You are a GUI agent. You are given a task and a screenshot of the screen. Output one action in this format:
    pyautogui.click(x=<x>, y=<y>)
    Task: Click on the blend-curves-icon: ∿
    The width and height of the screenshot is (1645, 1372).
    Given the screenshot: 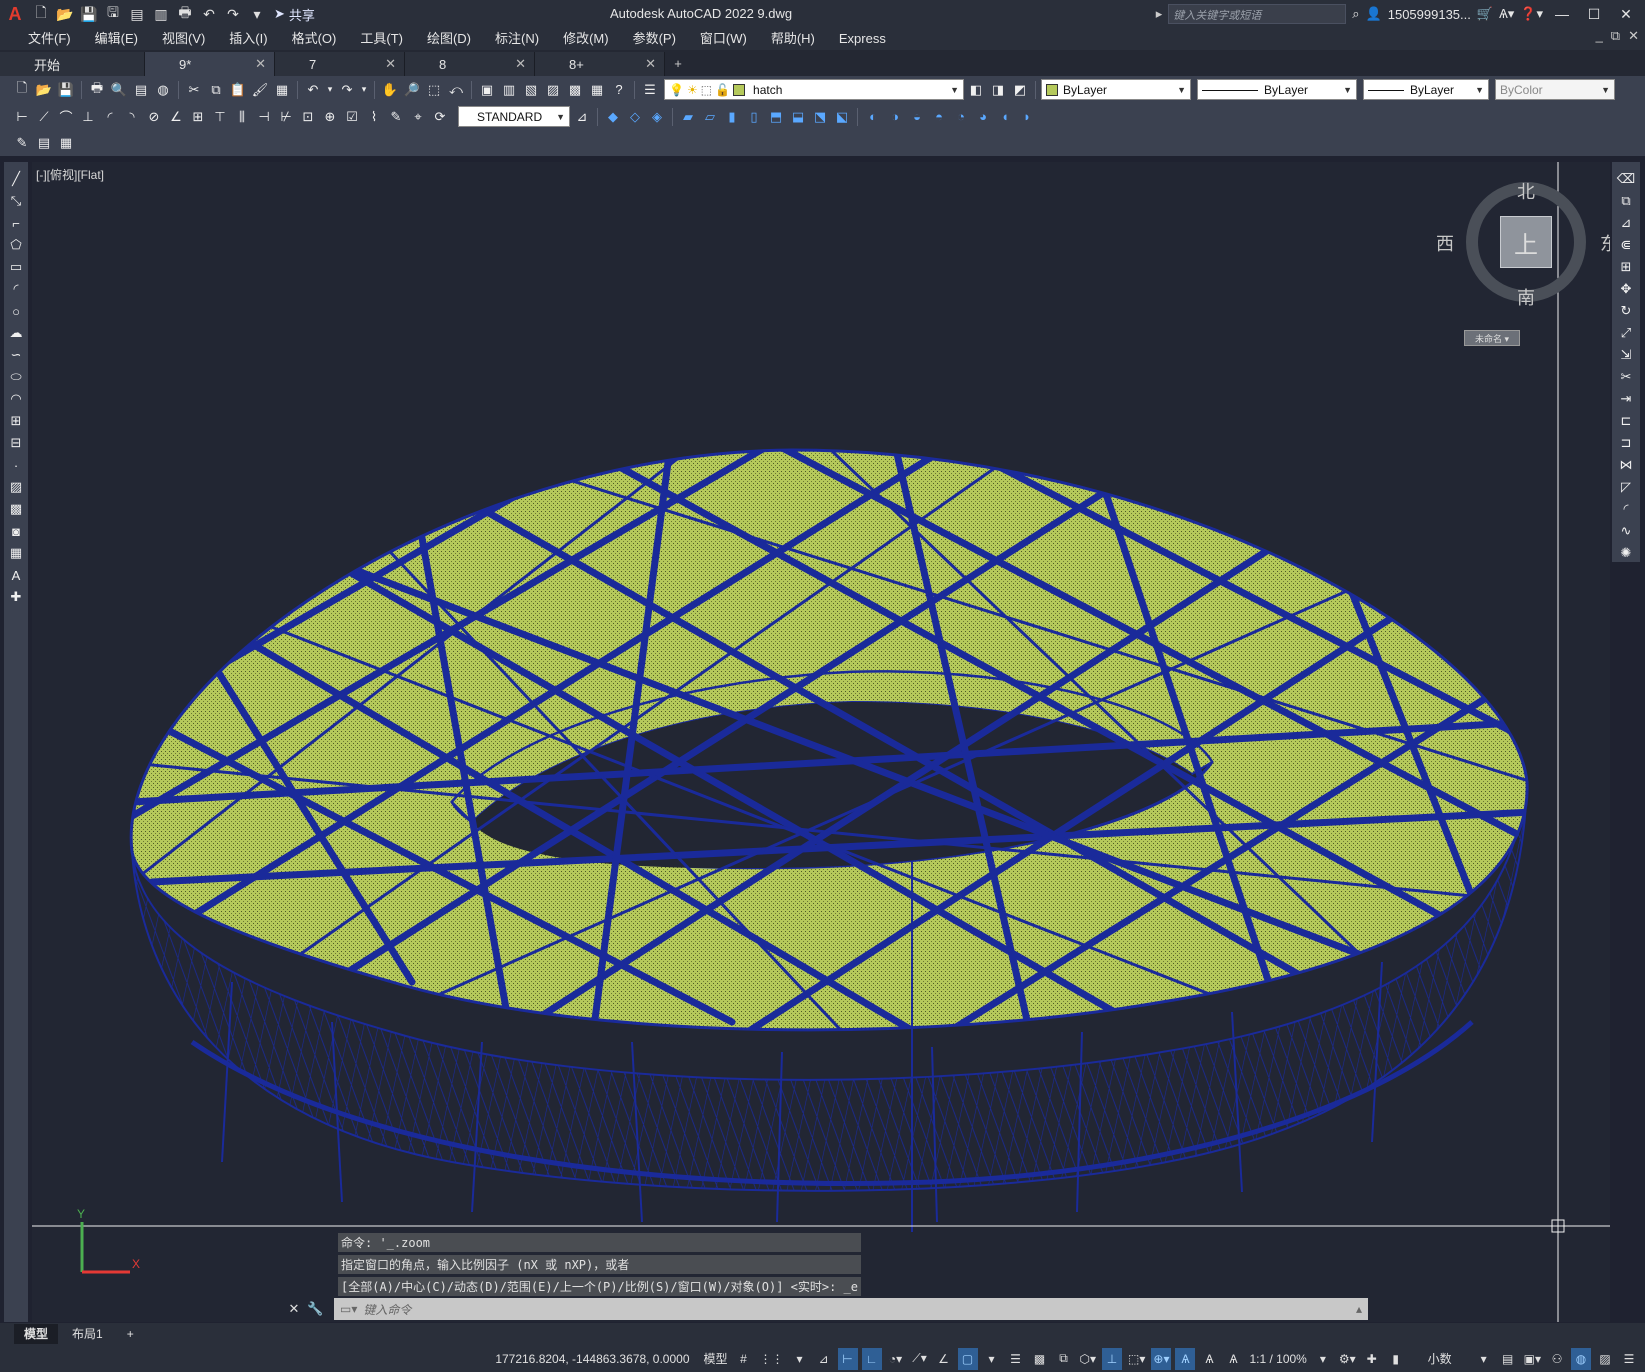 What is the action you would take?
    pyautogui.click(x=1626, y=531)
    